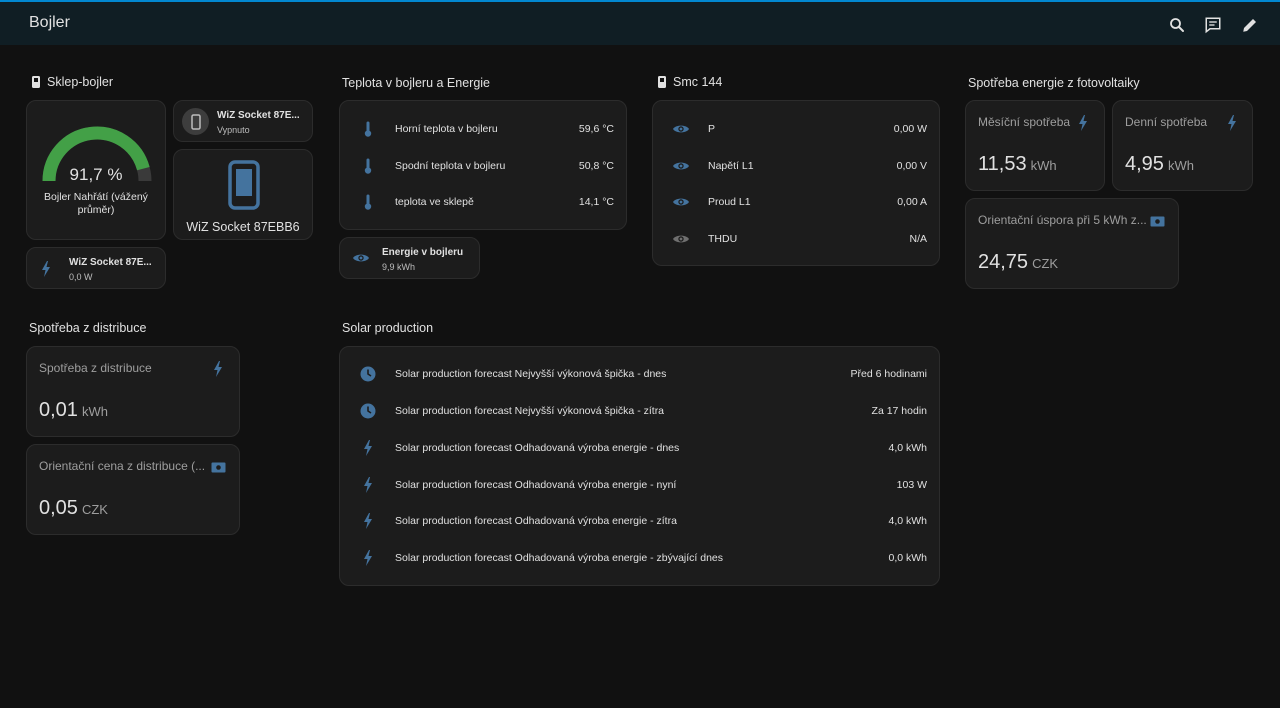 The image size is (1280, 708). I want to click on stat-value-wrap: 24,75 CZK, so click(1018, 262).